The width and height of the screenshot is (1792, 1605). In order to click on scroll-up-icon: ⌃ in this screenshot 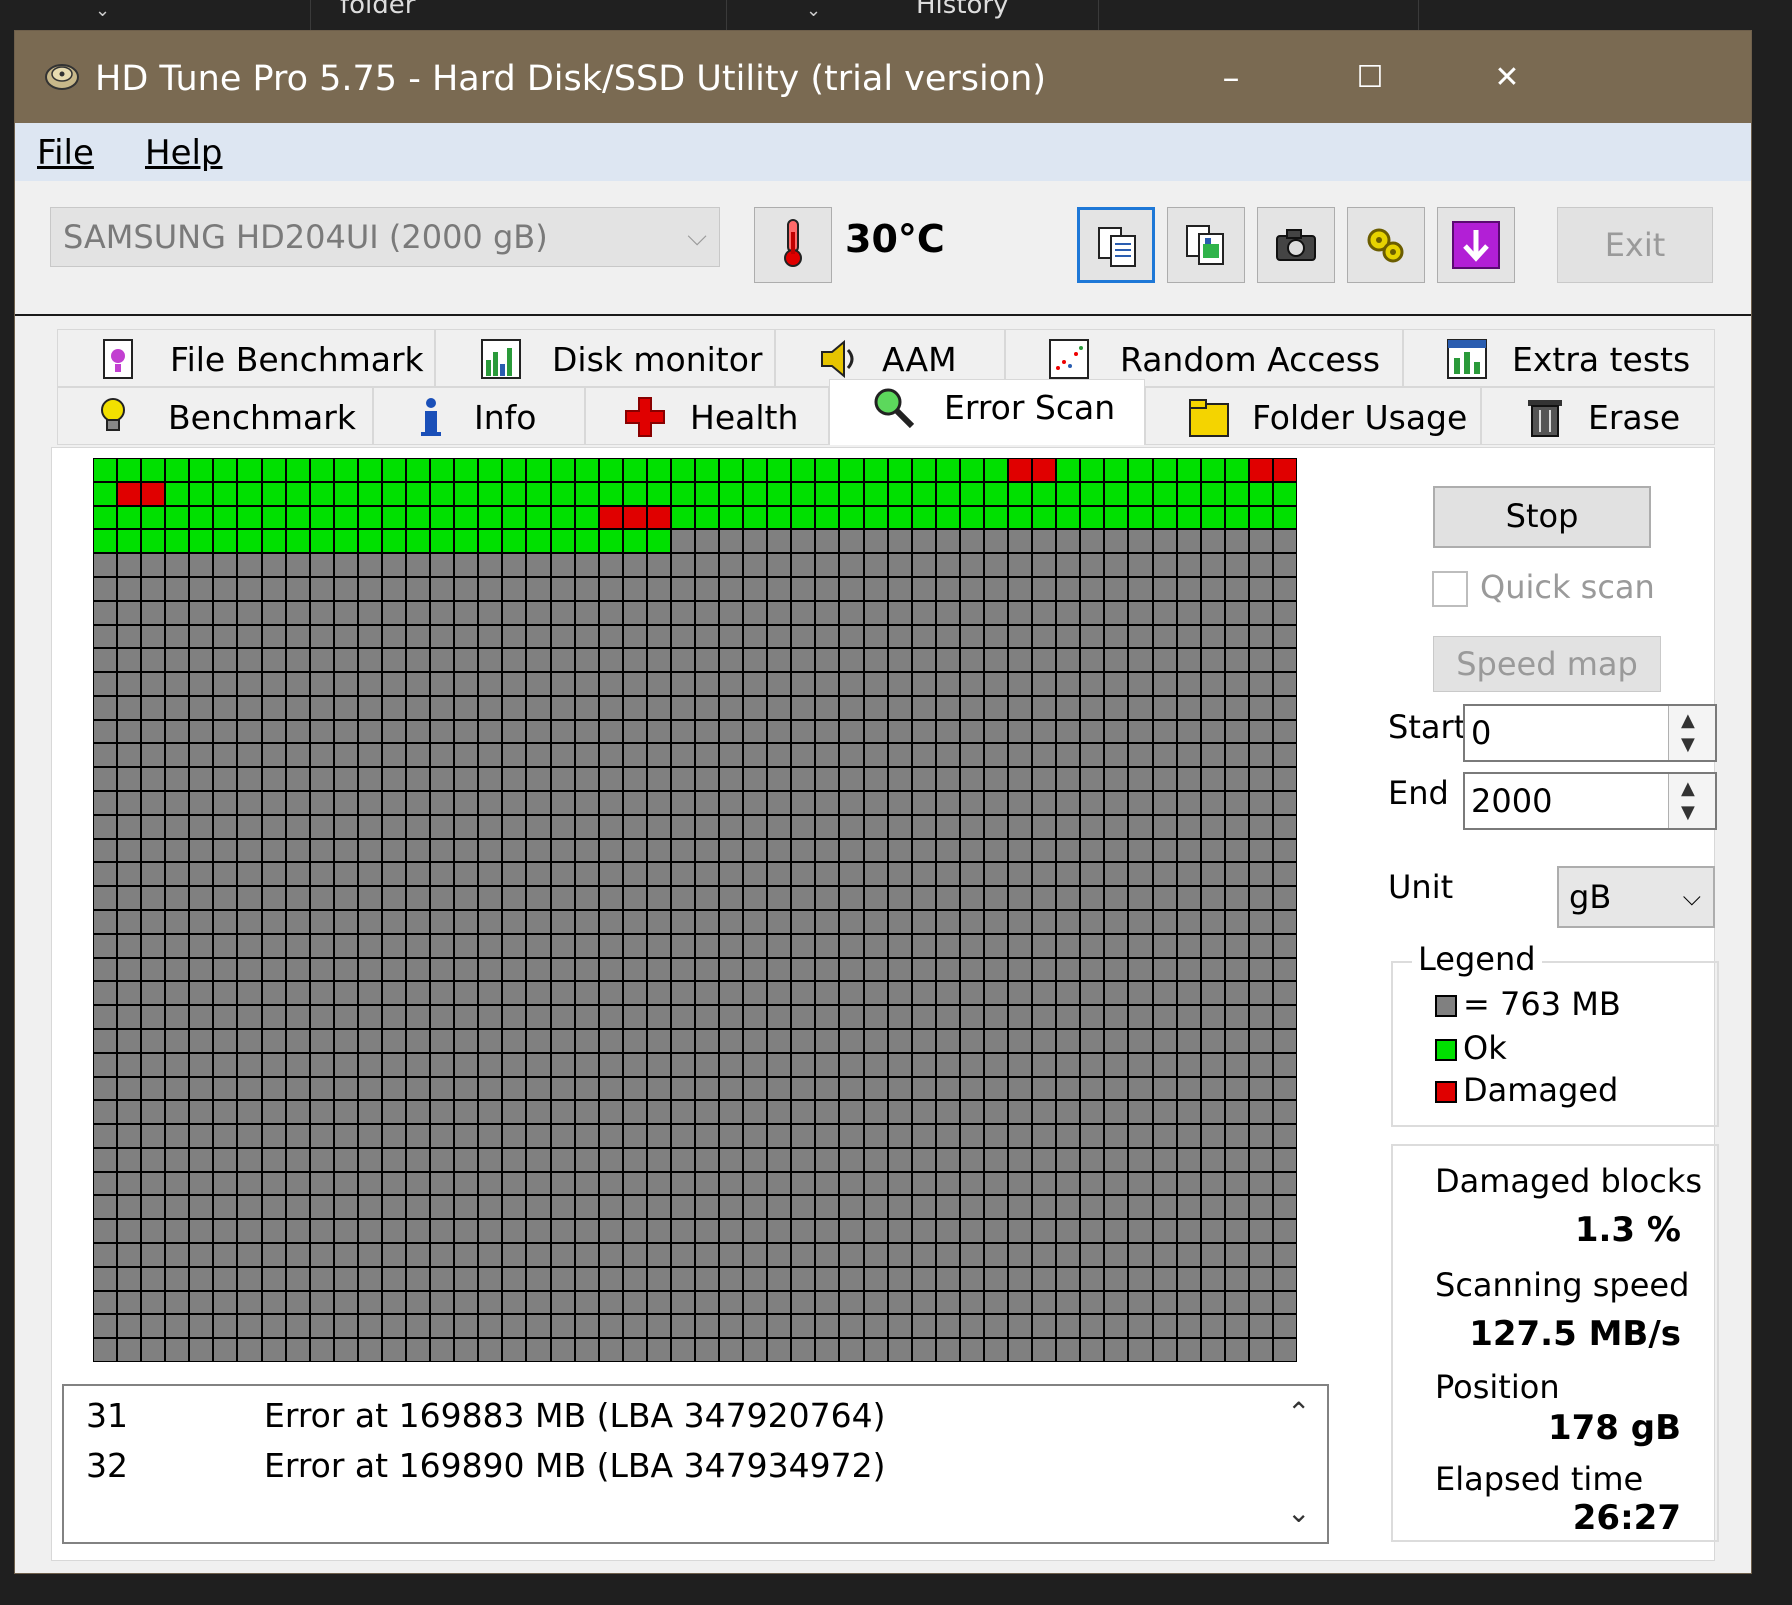, I will do `click(1298, 1412)`.